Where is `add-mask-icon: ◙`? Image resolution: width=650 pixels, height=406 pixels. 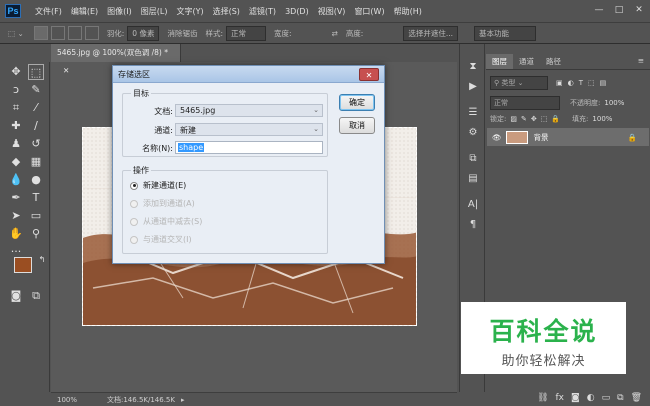 add-mask-icon: ◙ is located at coordinates (575, 398).